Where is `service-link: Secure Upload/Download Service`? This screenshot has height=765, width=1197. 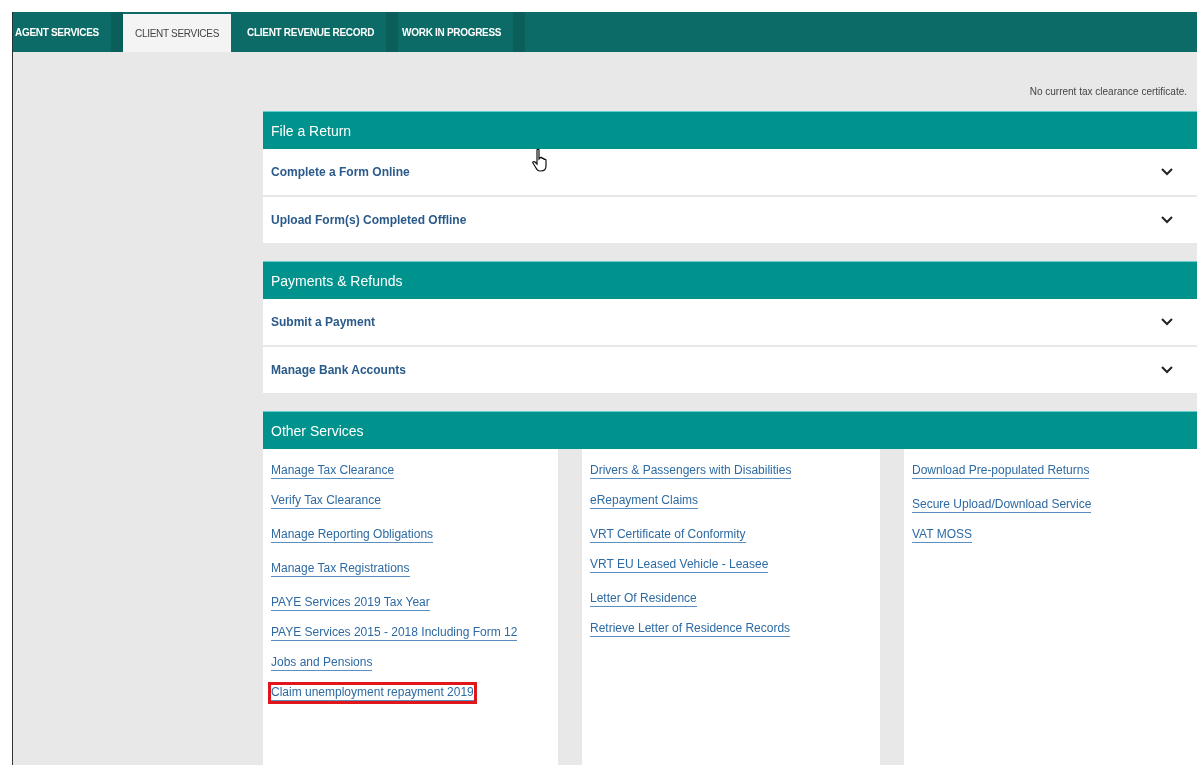 service-link: Secure Upload/Download Service is located at coordinates (1002, 505).